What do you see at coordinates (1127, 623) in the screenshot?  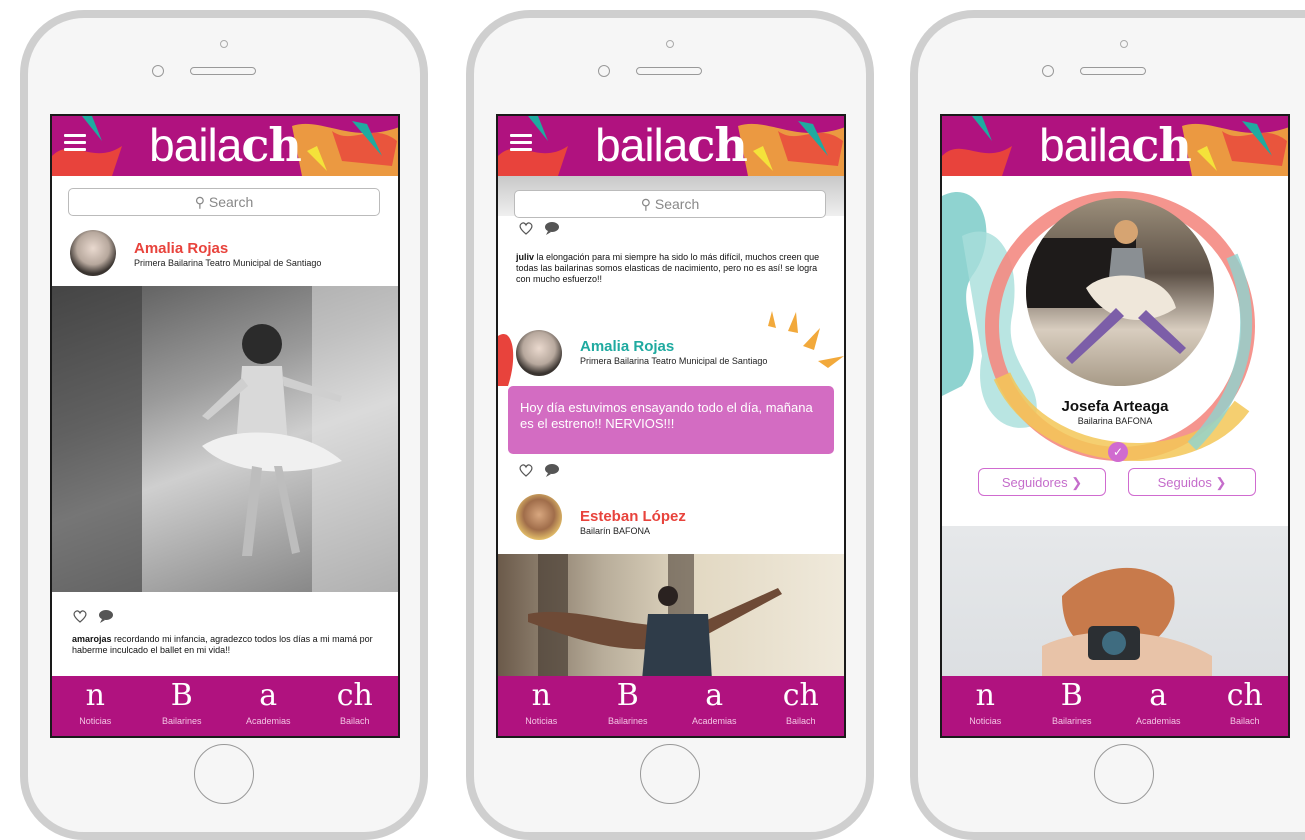 I see `photographer-figure` at bounding box center [1127, 623].